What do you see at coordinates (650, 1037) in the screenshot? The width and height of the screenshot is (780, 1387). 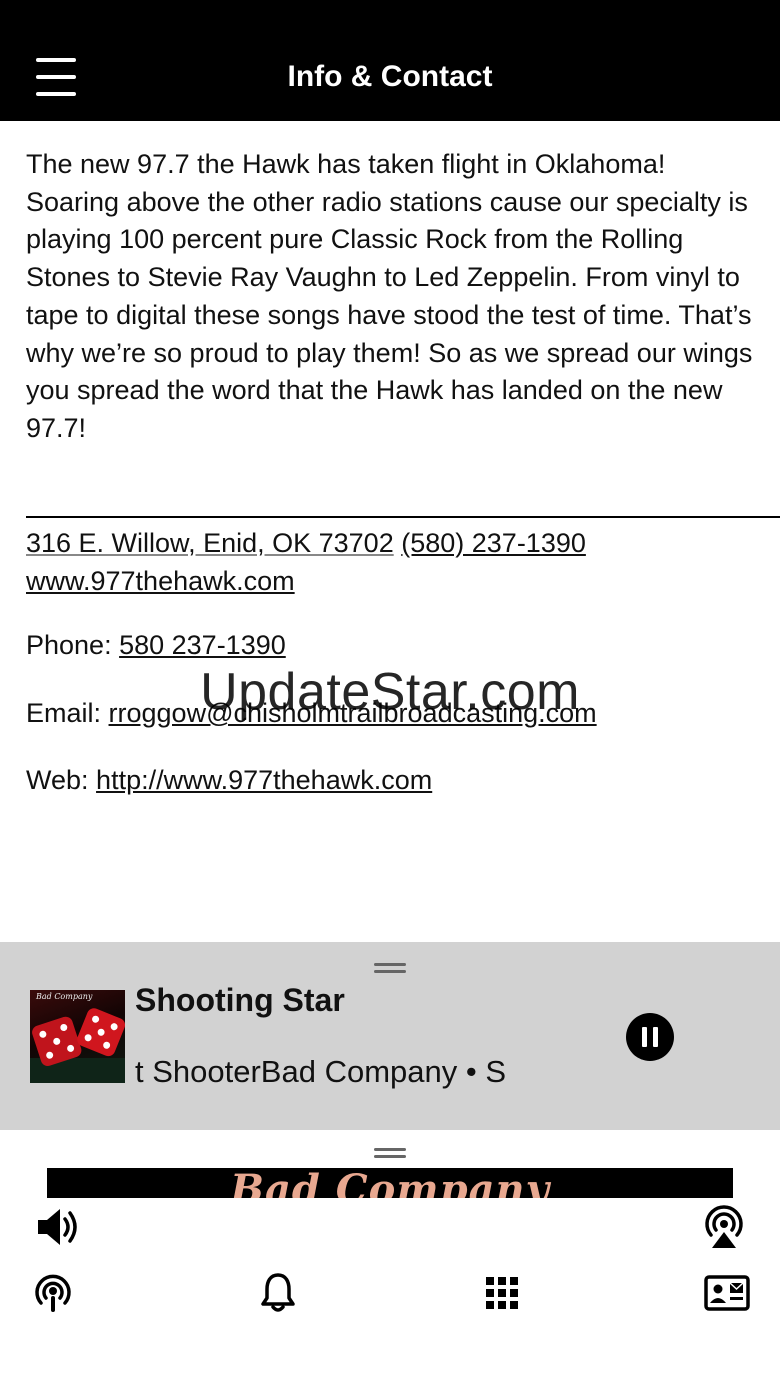 I see `pause-button` at bounding box center [650, 1037].